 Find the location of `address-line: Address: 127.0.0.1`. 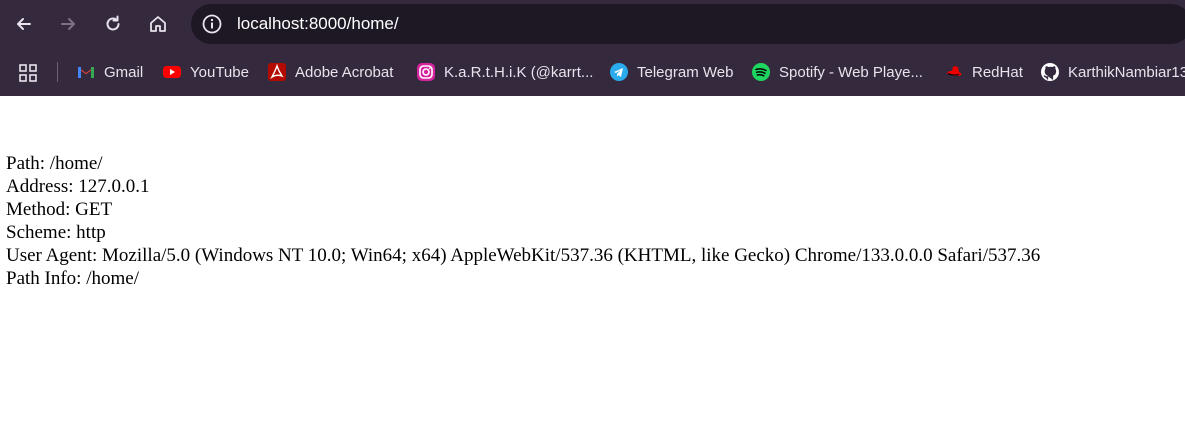

address-line: Address: 127.0.0.1 is located at coordinates (78, 186).